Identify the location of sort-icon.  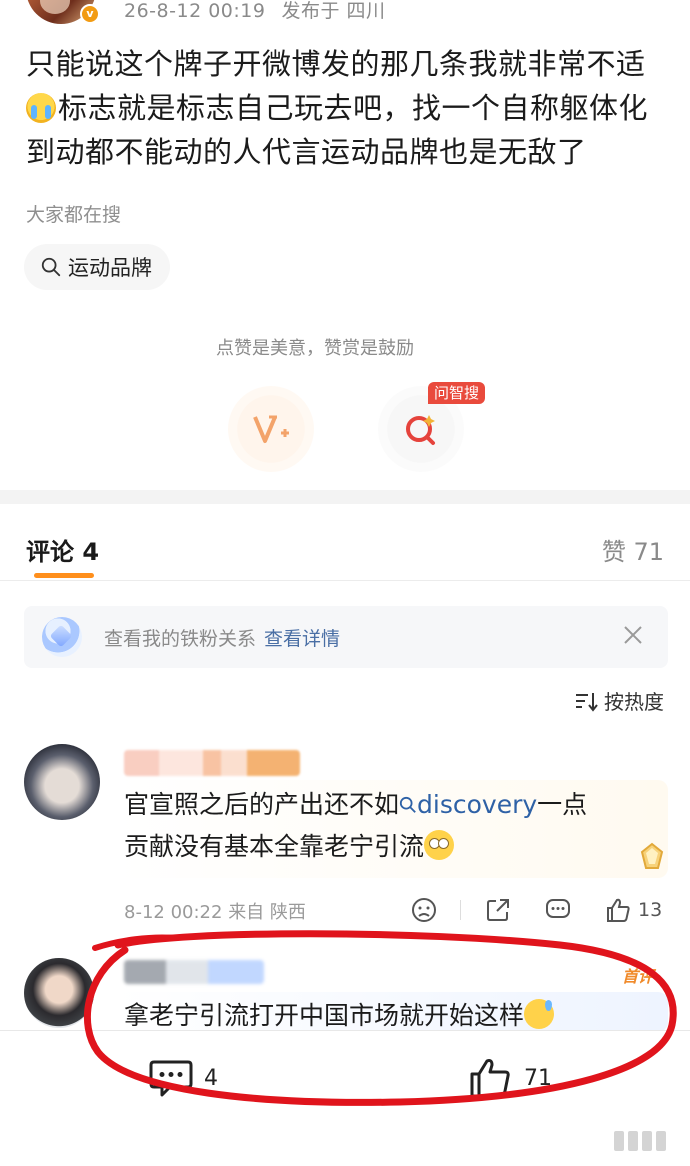
(587, 702).